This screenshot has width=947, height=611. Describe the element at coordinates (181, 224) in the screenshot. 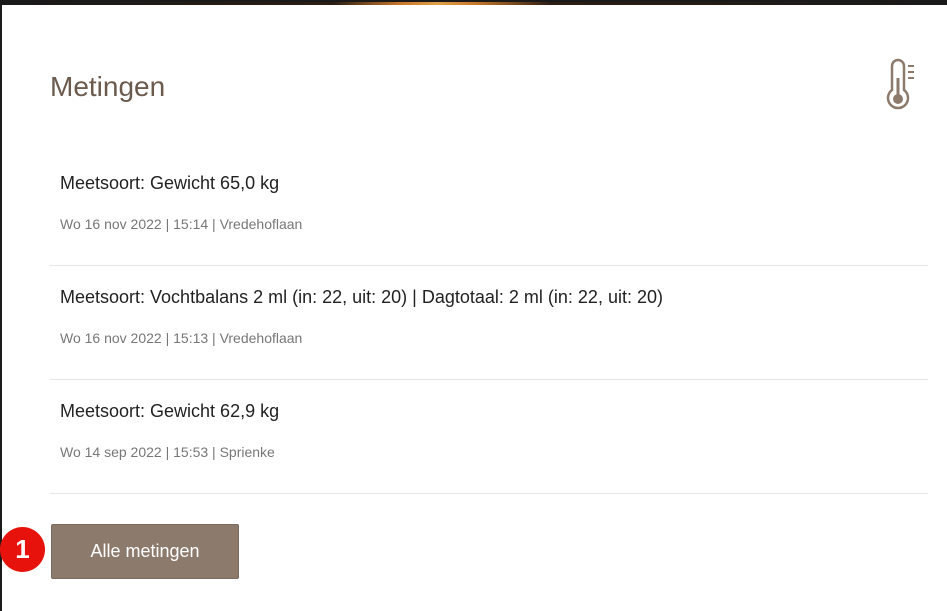

I see `measurement-meta: Wo 16 nov 2022 | 15:14 | Vredehoflaan` at that location.